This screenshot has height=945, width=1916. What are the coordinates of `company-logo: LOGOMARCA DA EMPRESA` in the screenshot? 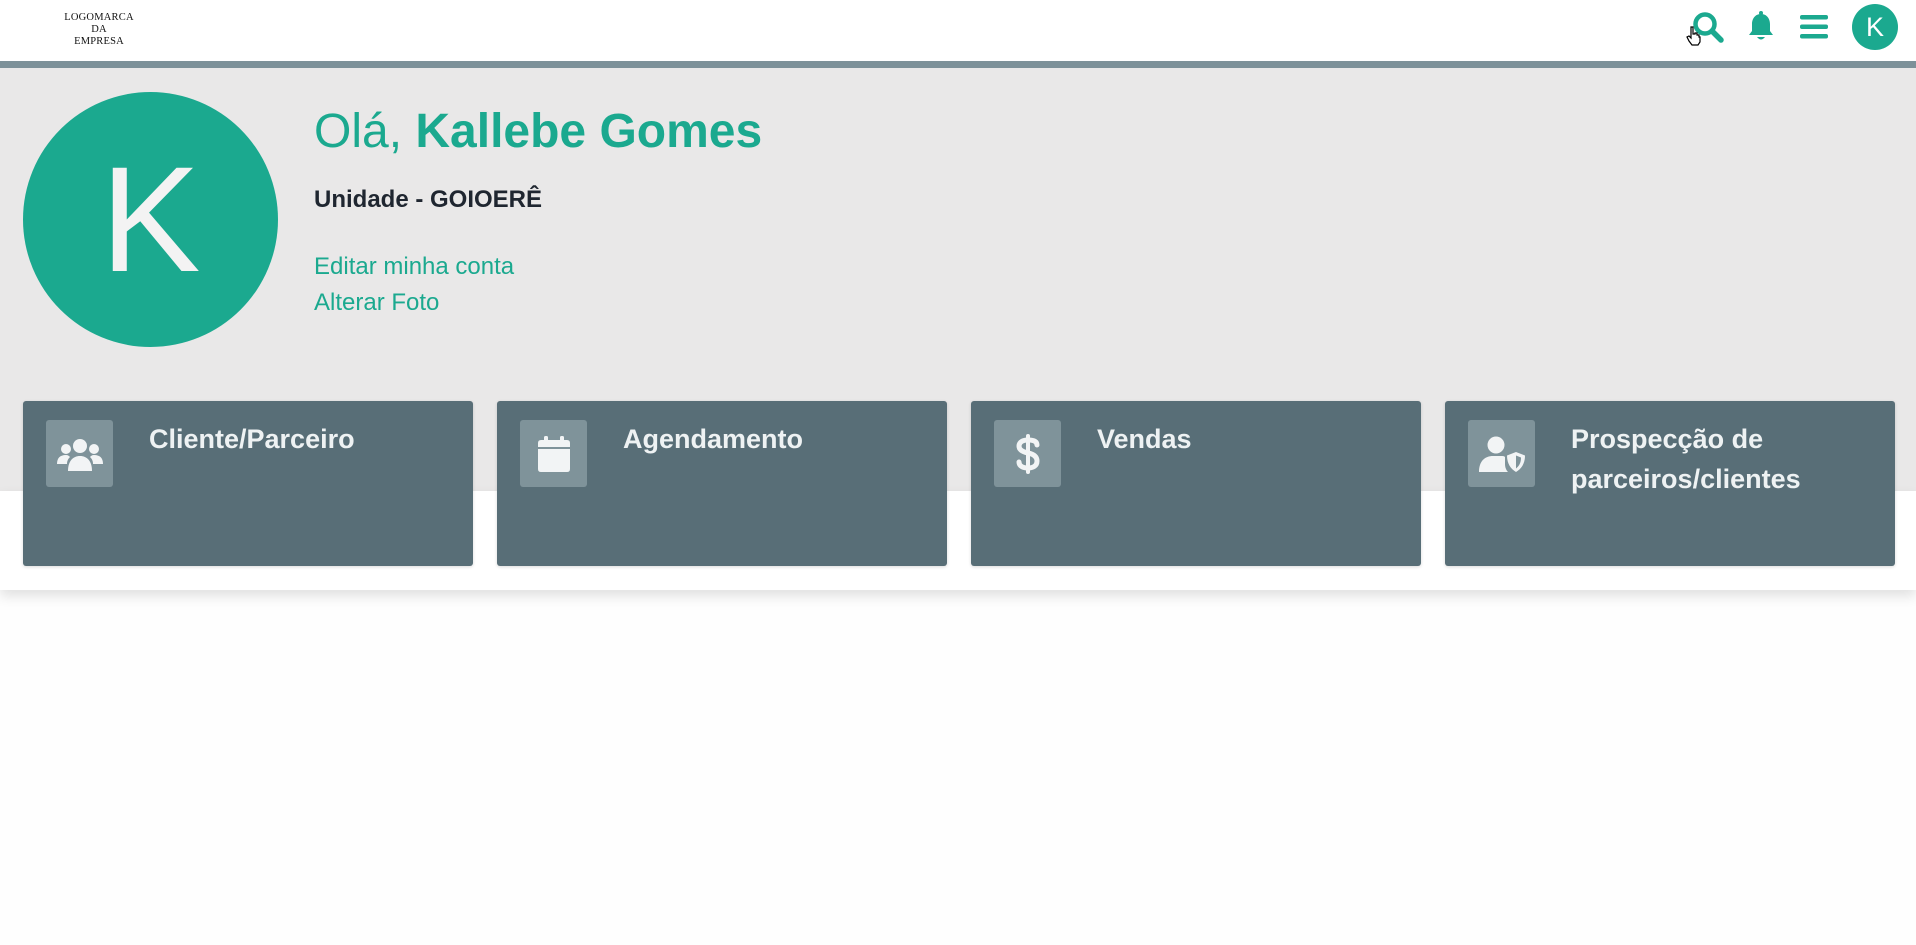 It's located at (99, 30).